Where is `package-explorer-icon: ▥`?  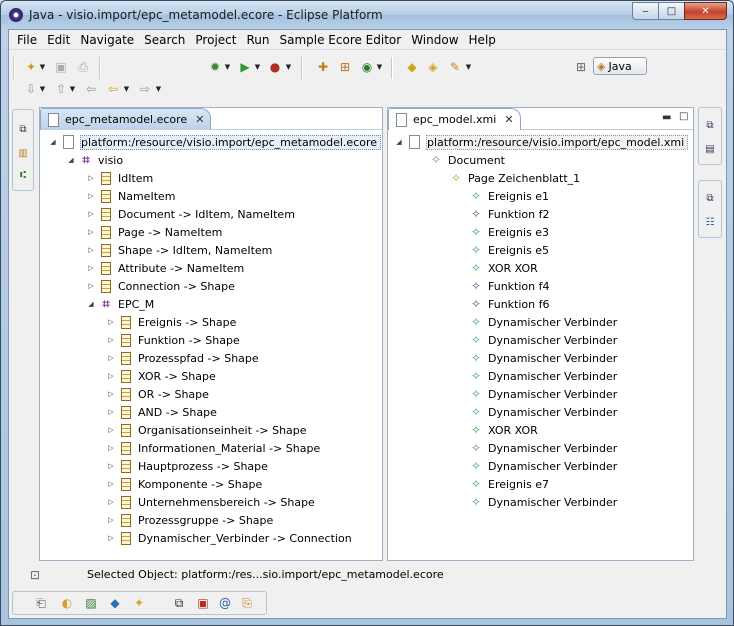 package-explorer-icon: ▥ is located at coordinates (23, 153).